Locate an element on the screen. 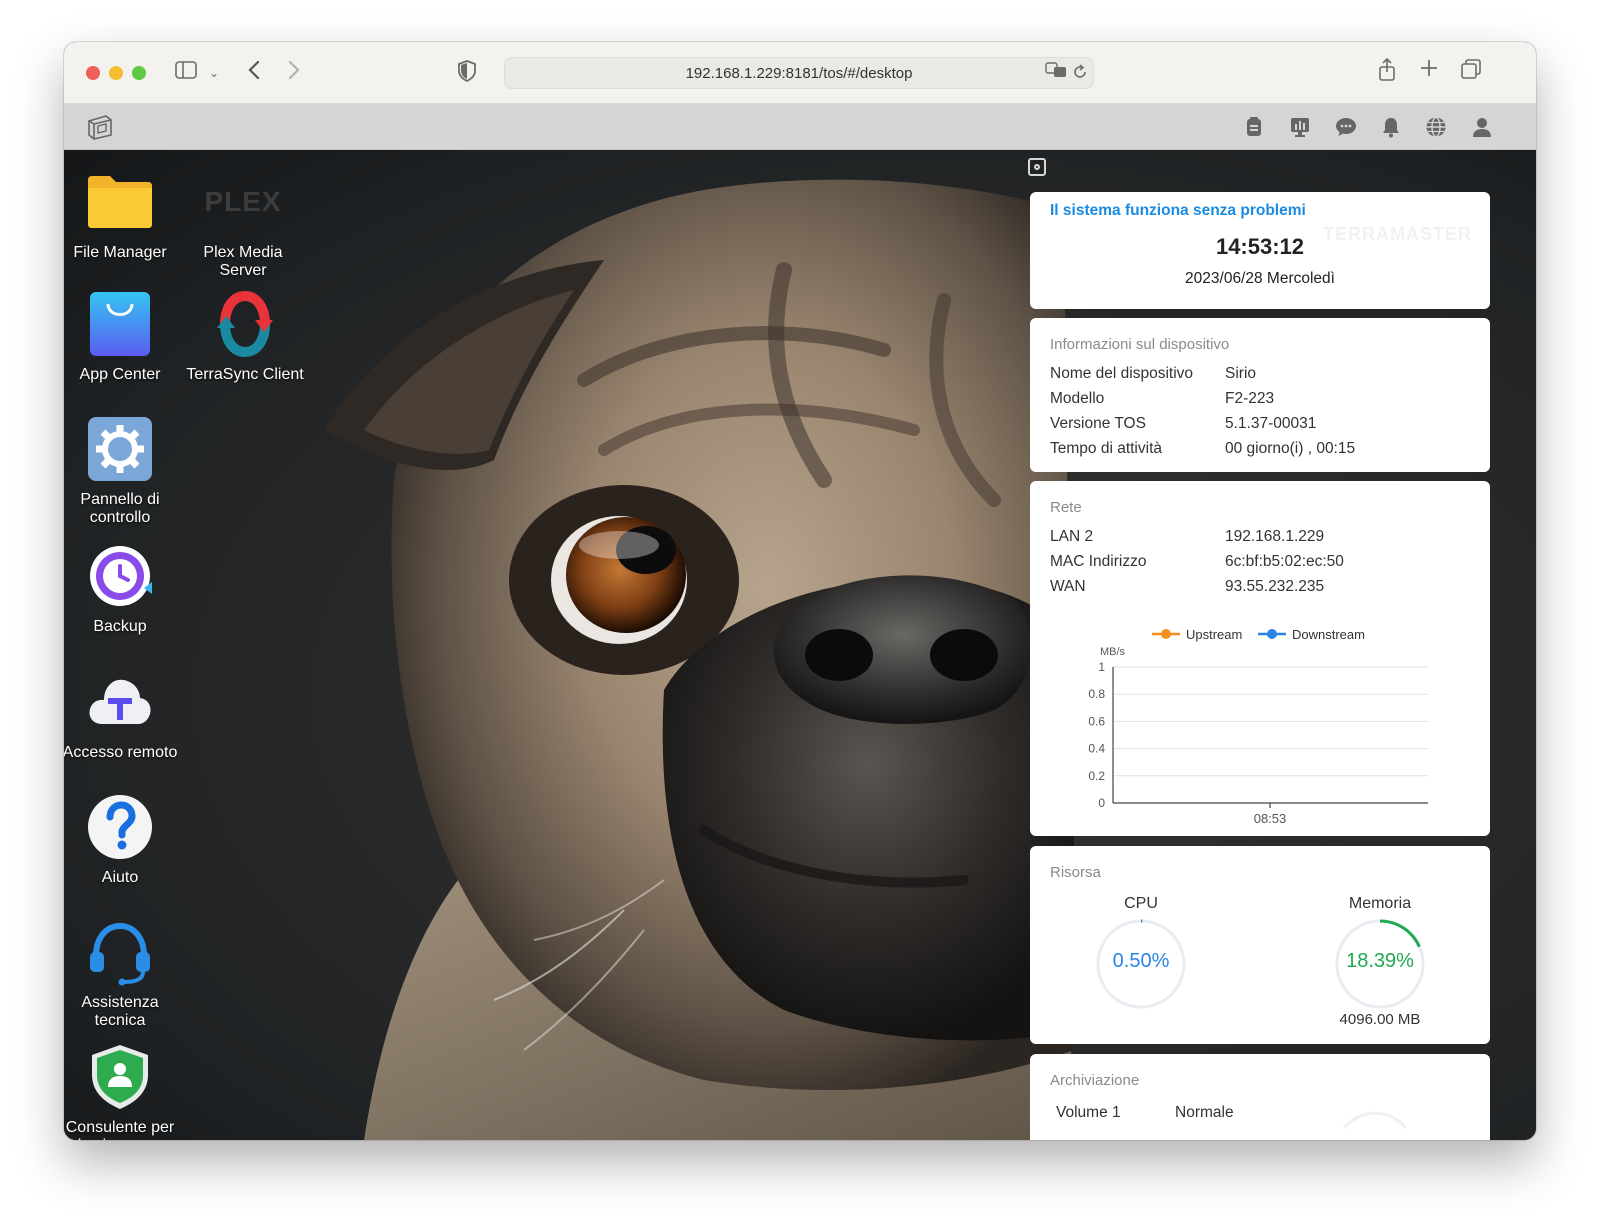  app-app-center: App Center is located at coordinates (122, 337).